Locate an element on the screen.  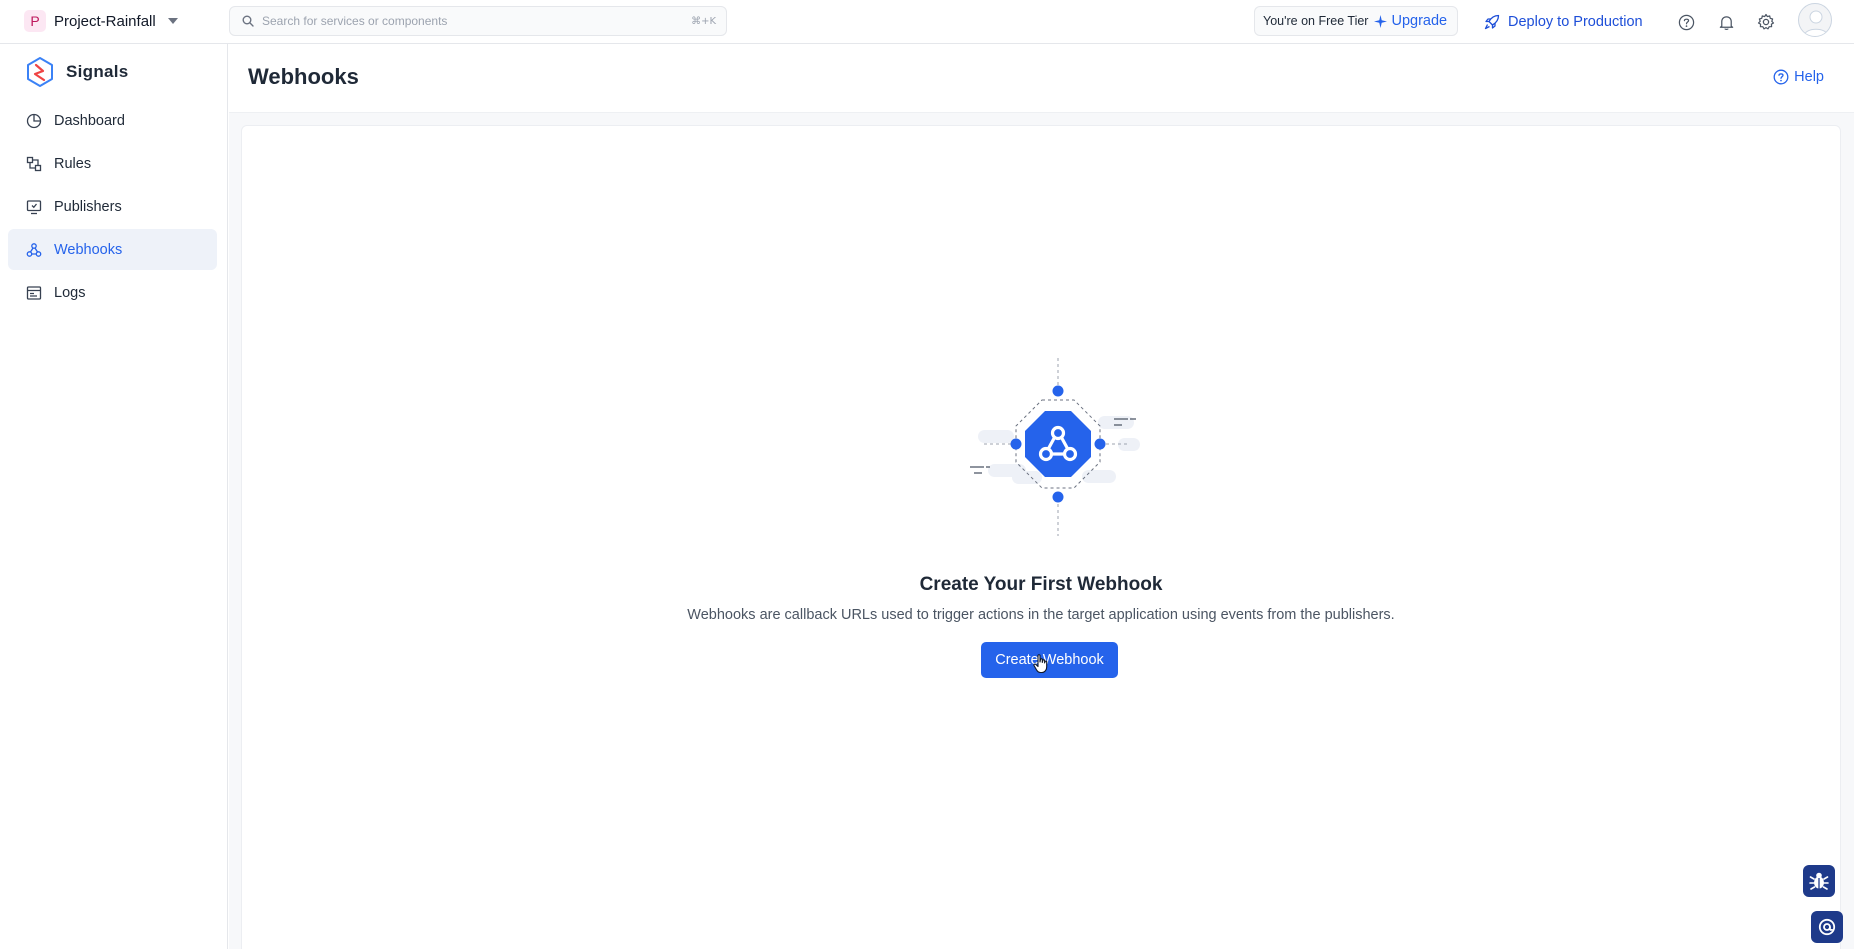
dashboard-icon is located at coordinates (34, 120).